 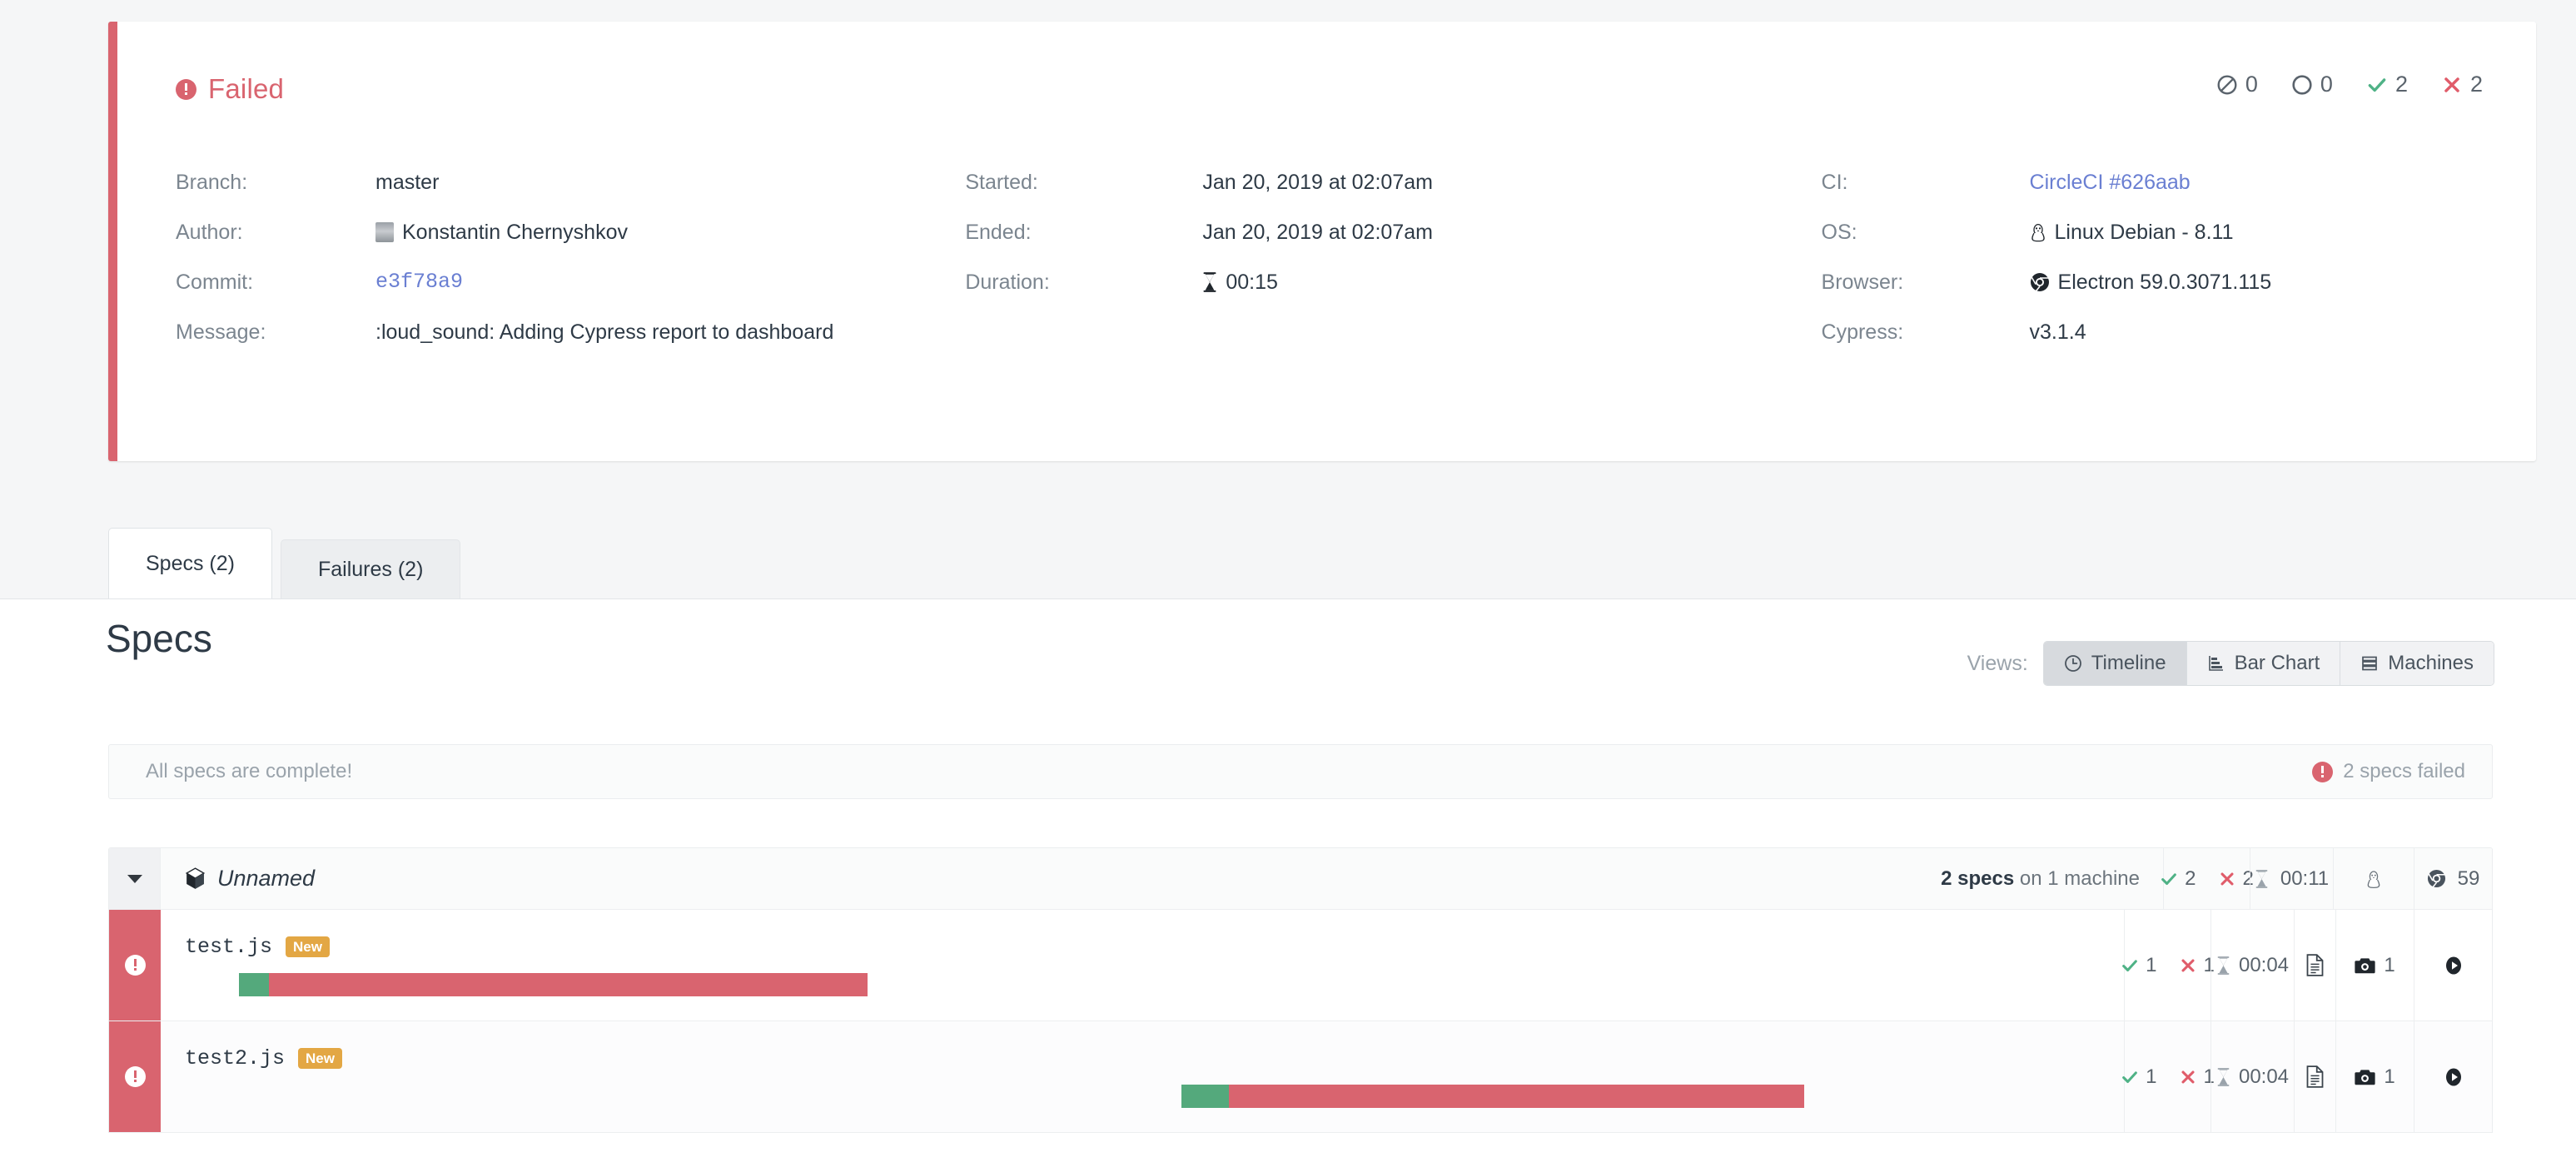 What do you see at coordinates (2389, 1076) in the screenshot?
I see `spec-screenshots-count: 1` at bounding box center [2389, 1076].